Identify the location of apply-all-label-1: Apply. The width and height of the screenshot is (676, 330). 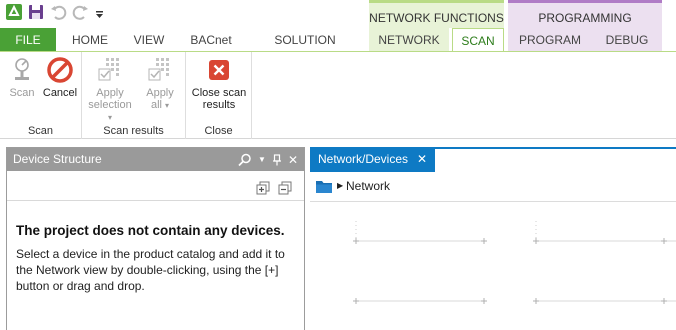
(160, 93).